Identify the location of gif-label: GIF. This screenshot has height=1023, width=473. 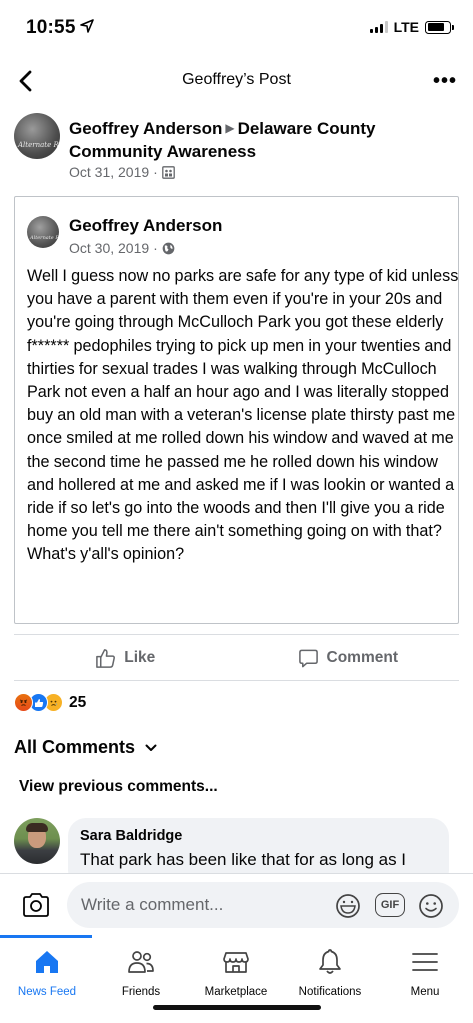
(390, 905).